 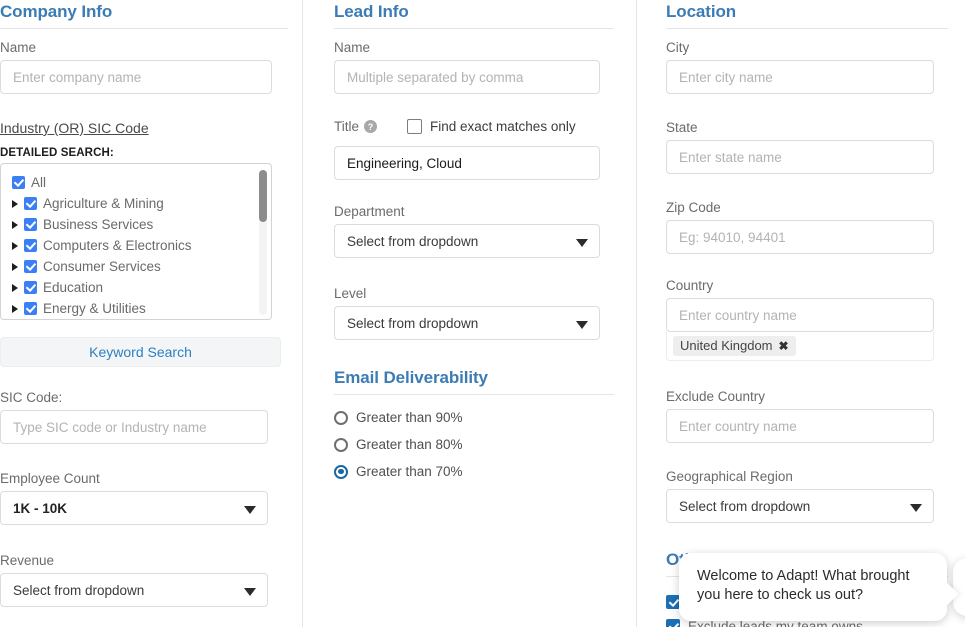 What do you see at coordinates (959, 587) in the screenshot?
I see `chat-launcher-button` at bounding box center [959, 587].